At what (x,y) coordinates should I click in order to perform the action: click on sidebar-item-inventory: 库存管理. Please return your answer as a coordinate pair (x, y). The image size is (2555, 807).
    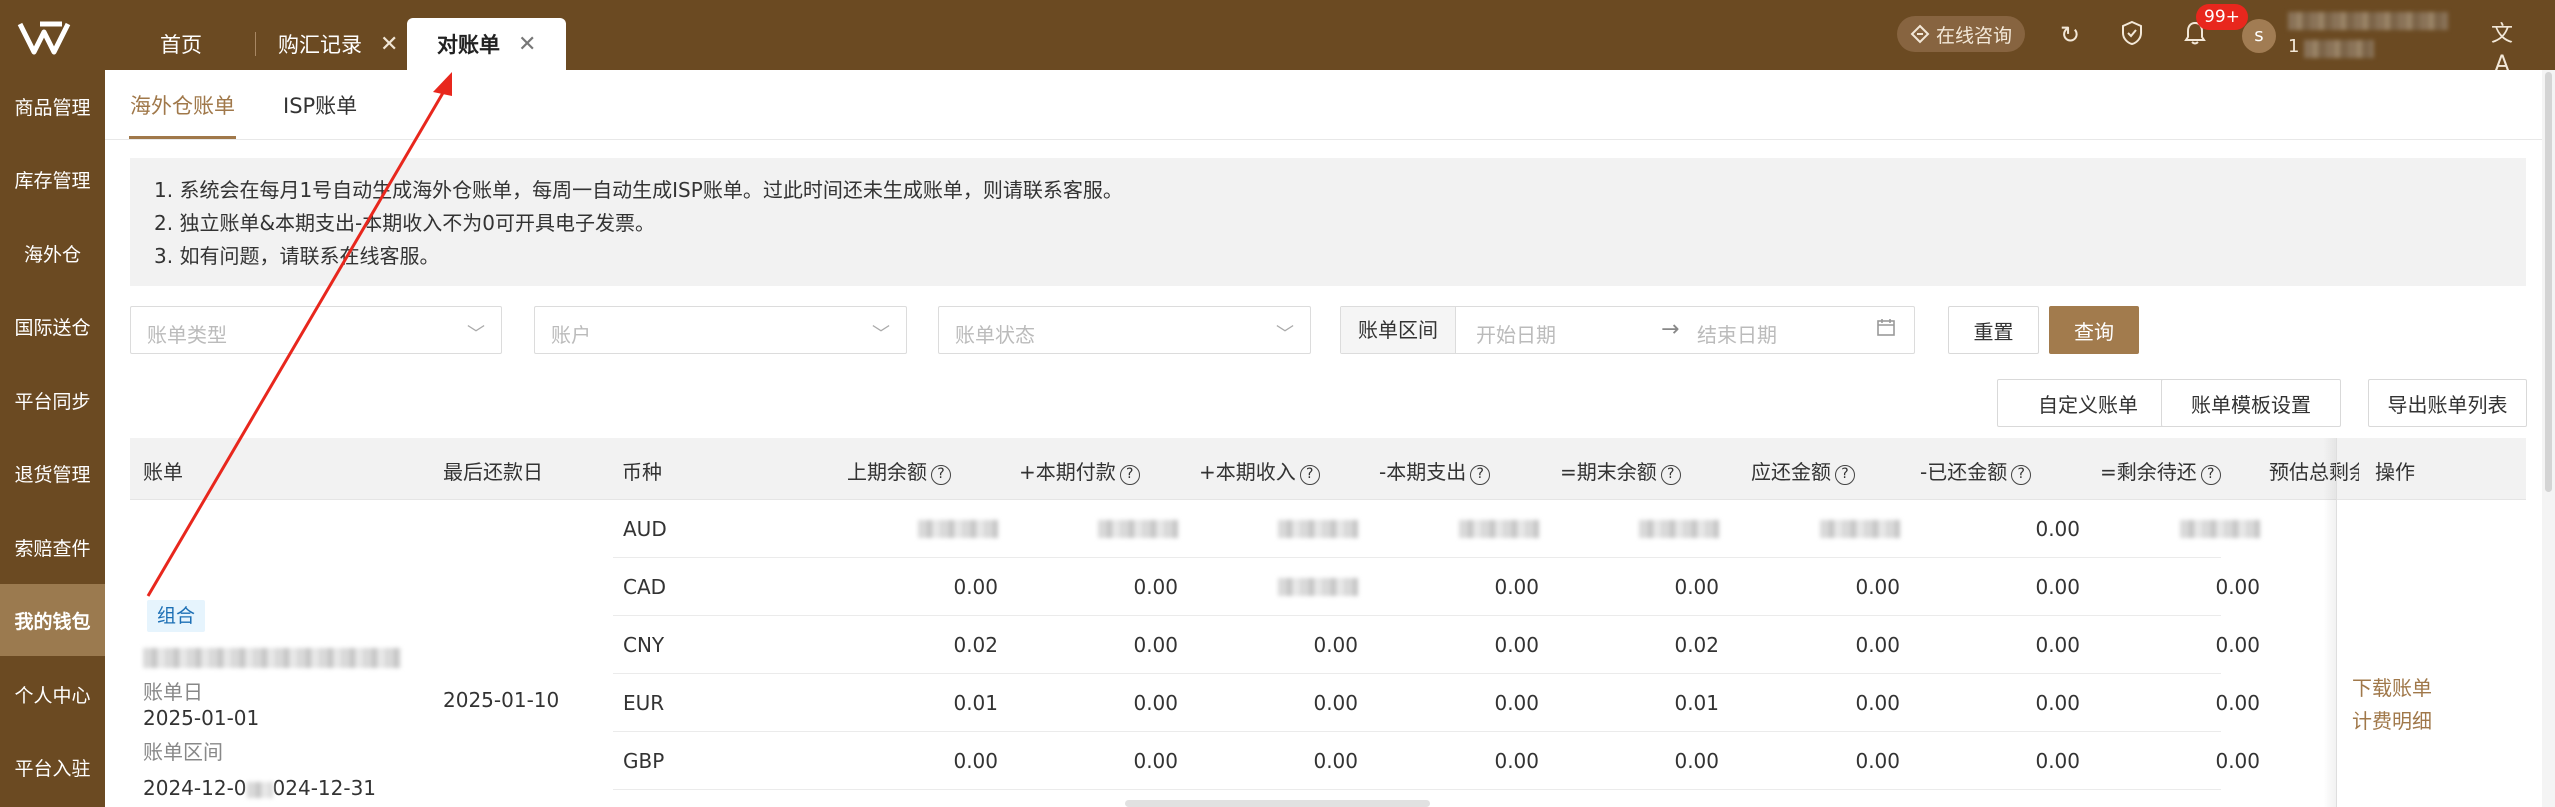
    Looking at the image, I should click on (52, 179).